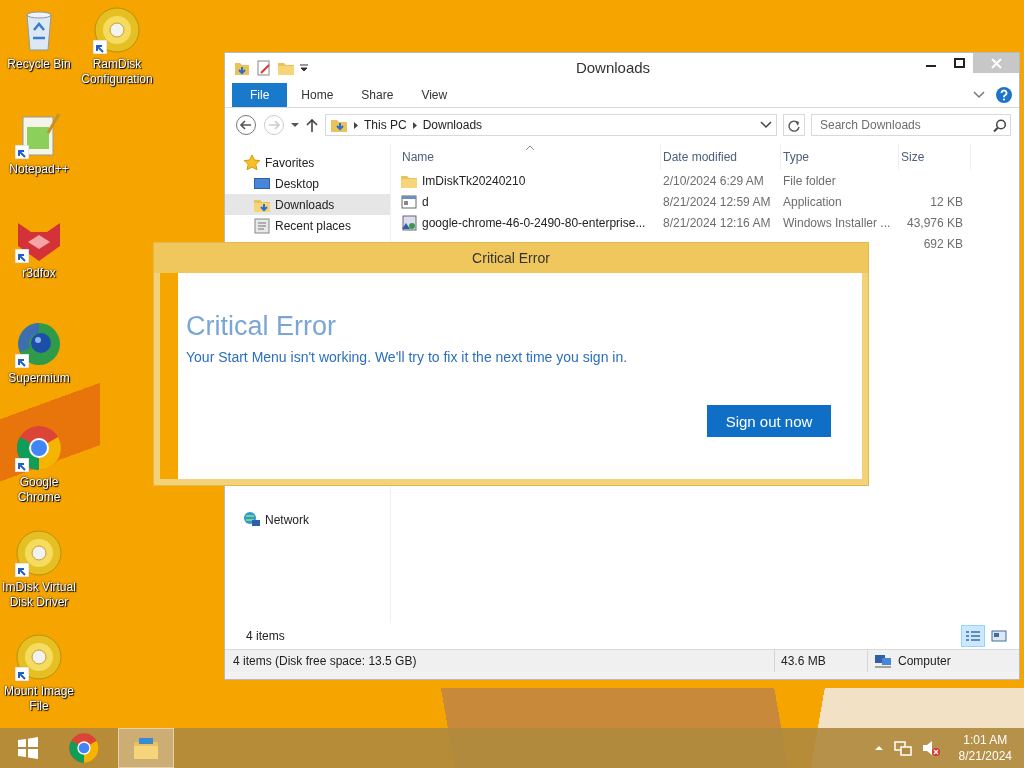  I want to click on nav-label: Desktop, so click(297, 183).